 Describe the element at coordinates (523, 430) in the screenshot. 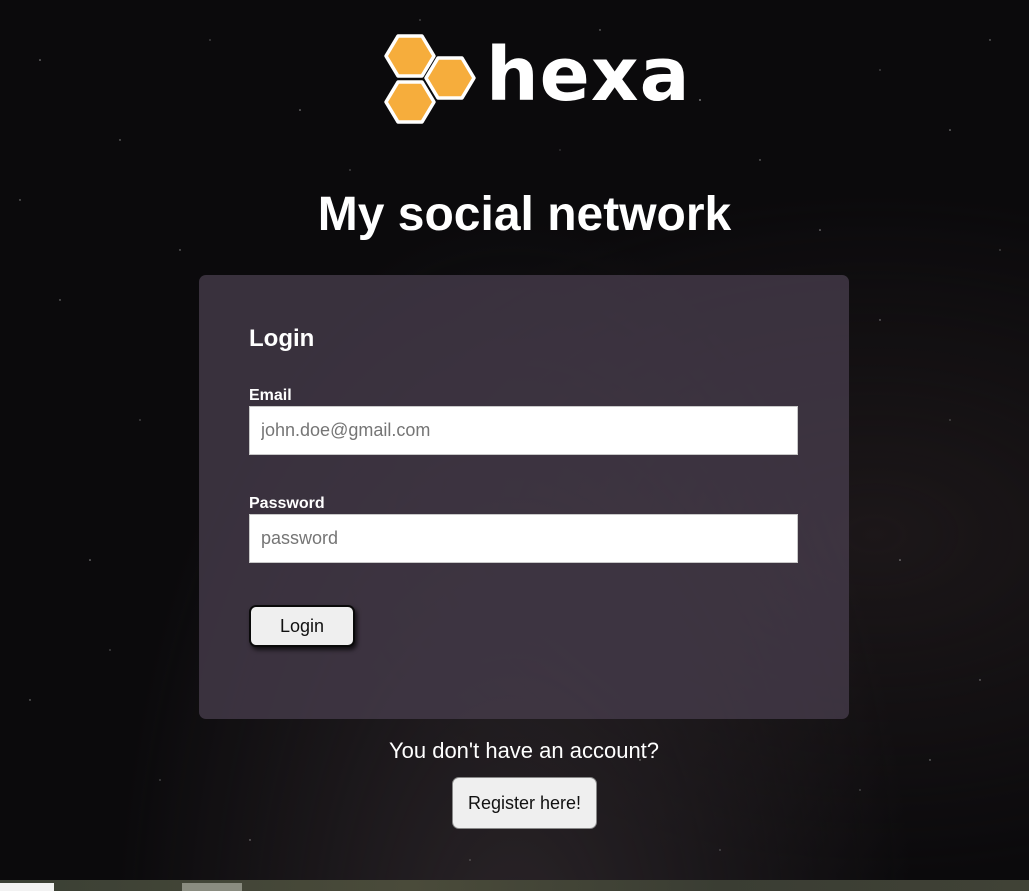

I see `email-field` at that location.